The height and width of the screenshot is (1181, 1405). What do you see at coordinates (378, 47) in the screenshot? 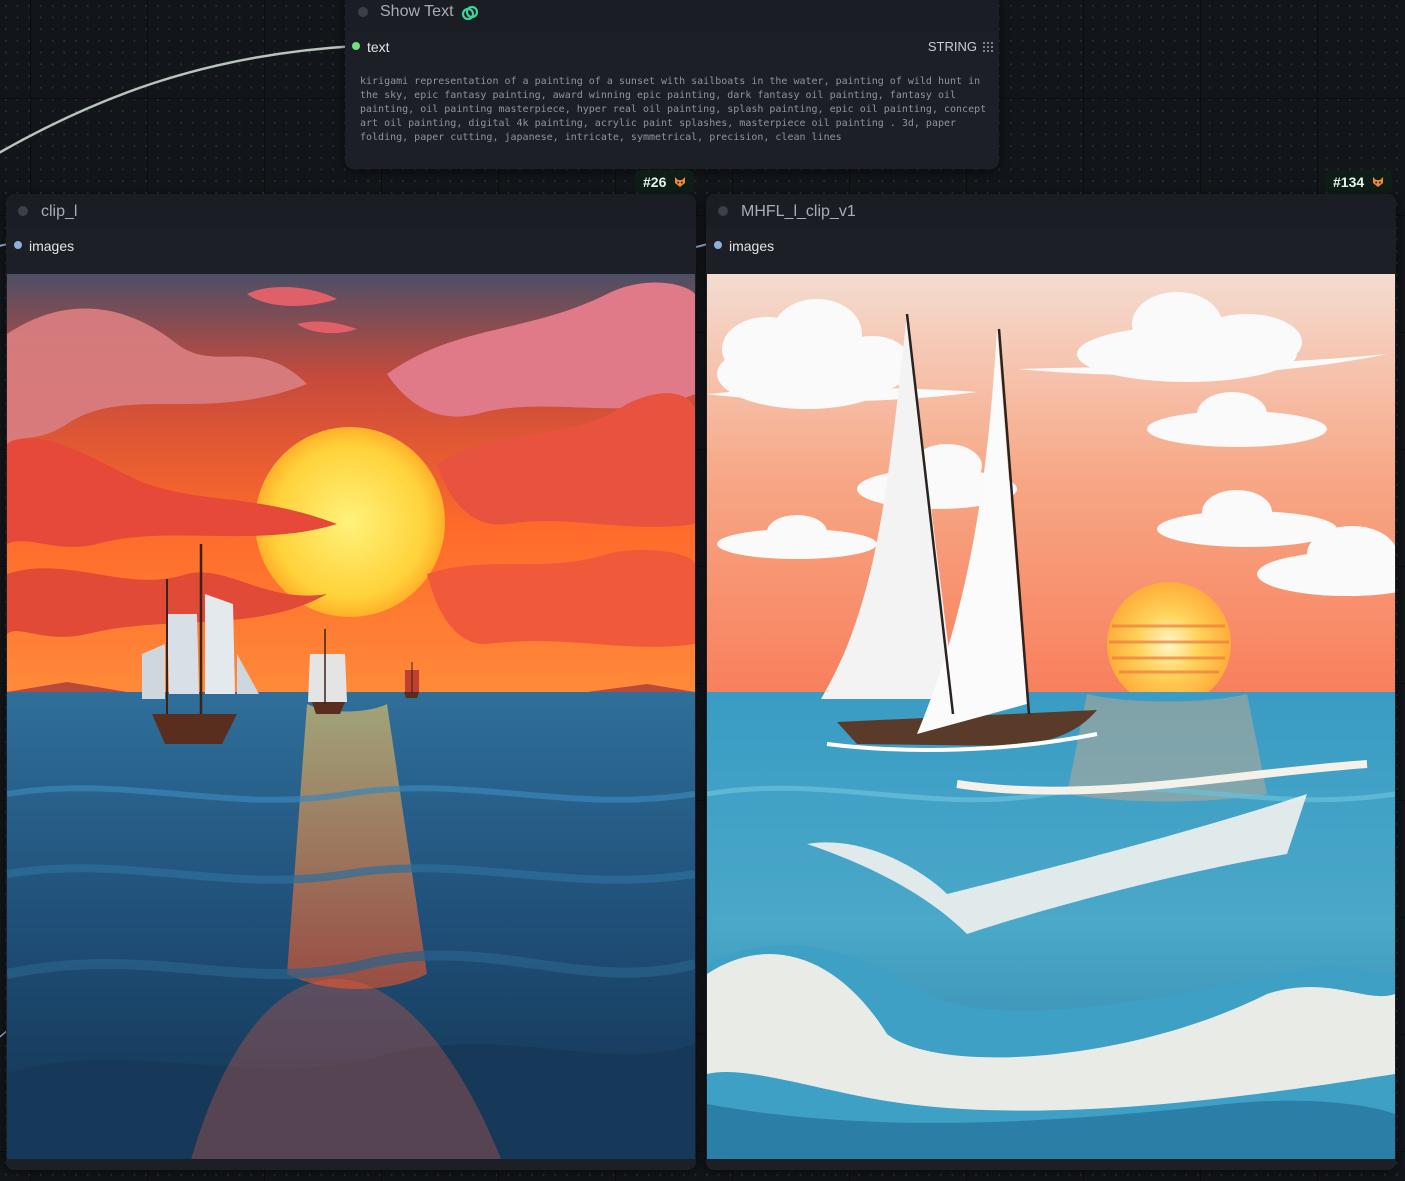
I see `slot-label: text` at bounding box center [378, 47].